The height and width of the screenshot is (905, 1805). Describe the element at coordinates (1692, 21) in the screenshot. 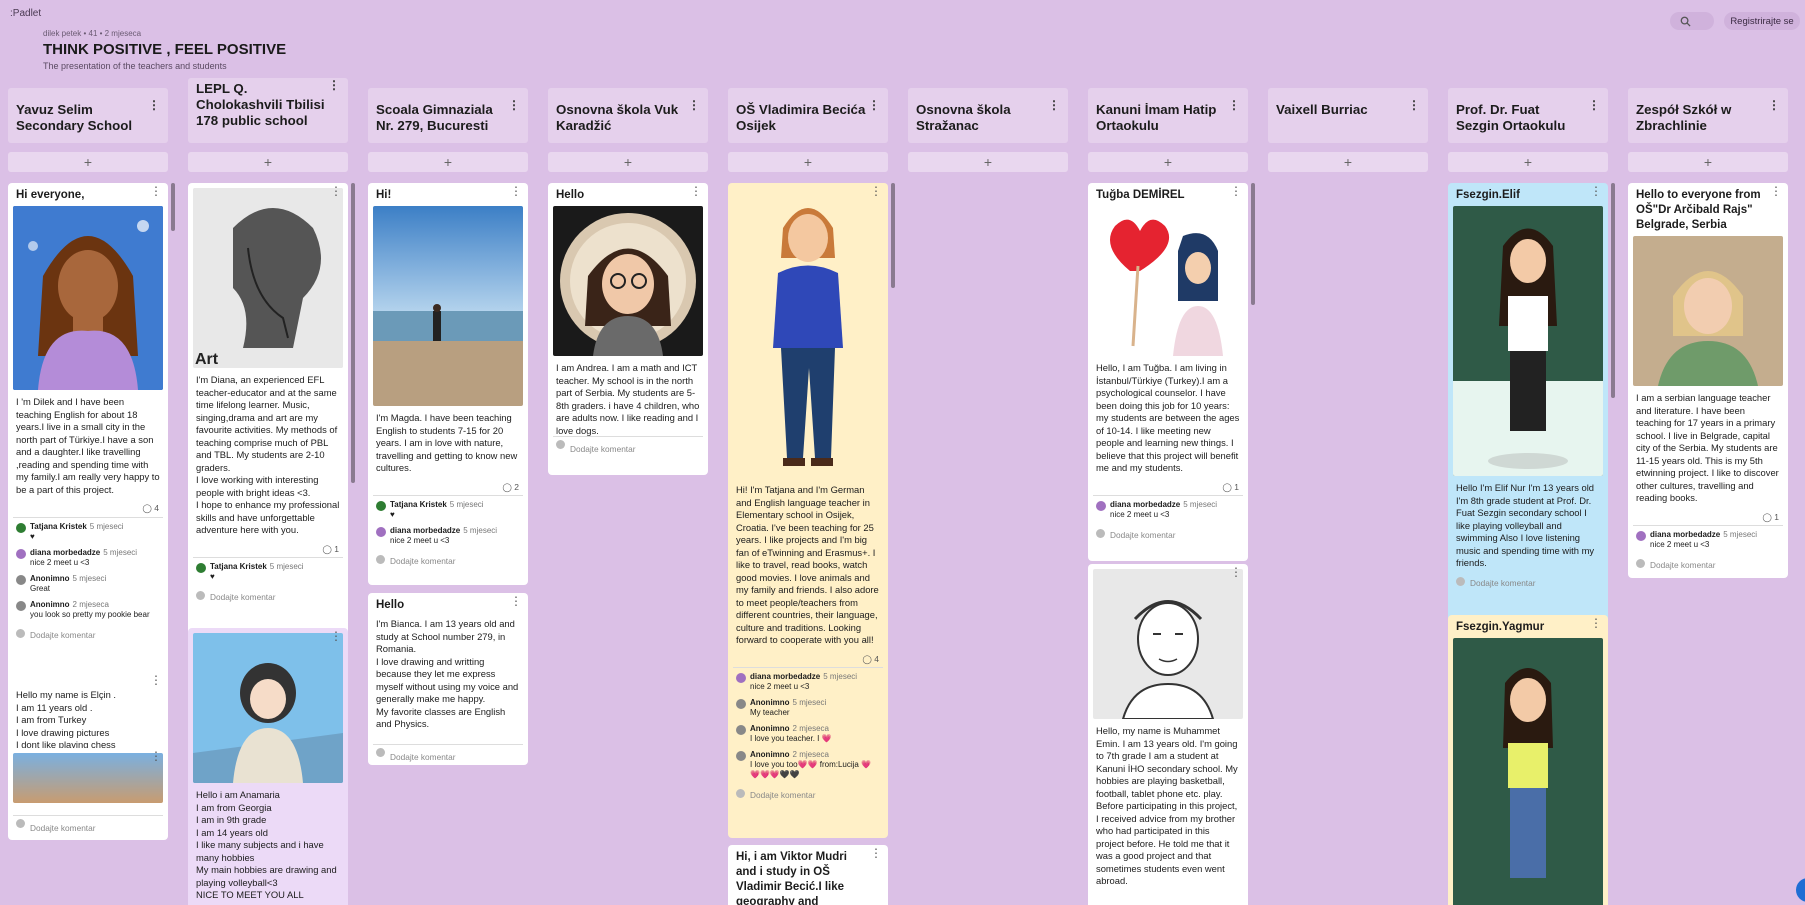

I see `search-button` at that location.